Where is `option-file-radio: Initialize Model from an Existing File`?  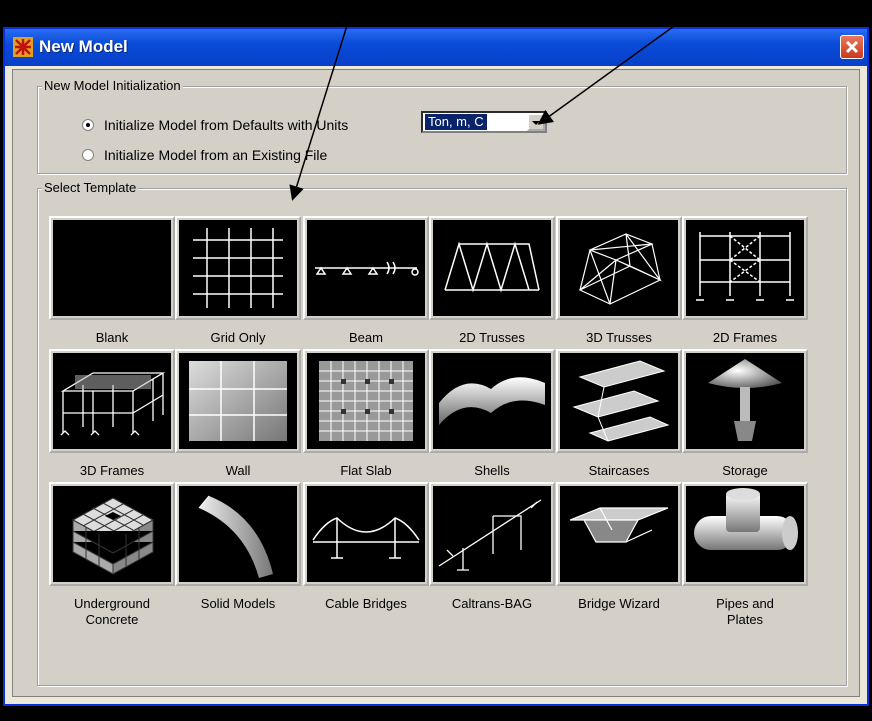
option-file-radio: Initialize Model from an Existing File is located at coordinates (204, 155).